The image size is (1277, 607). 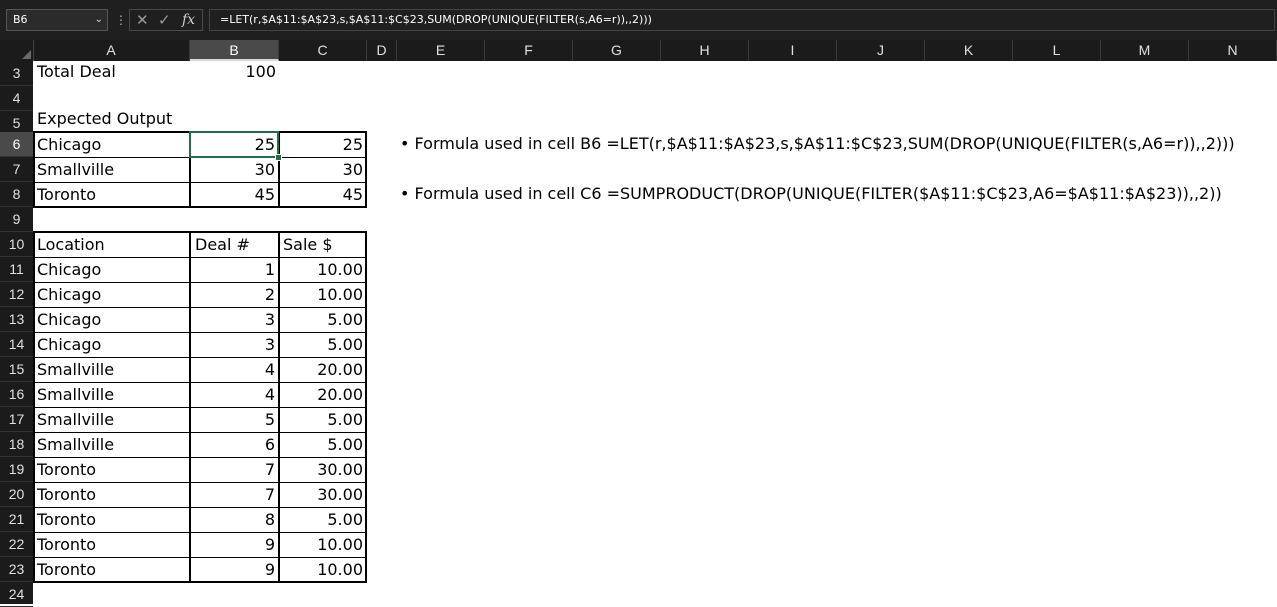 What do you see at coordinates (323, 194) in the screenshot?
I see `cell-c8: 45` at bounding box center [323, 194].